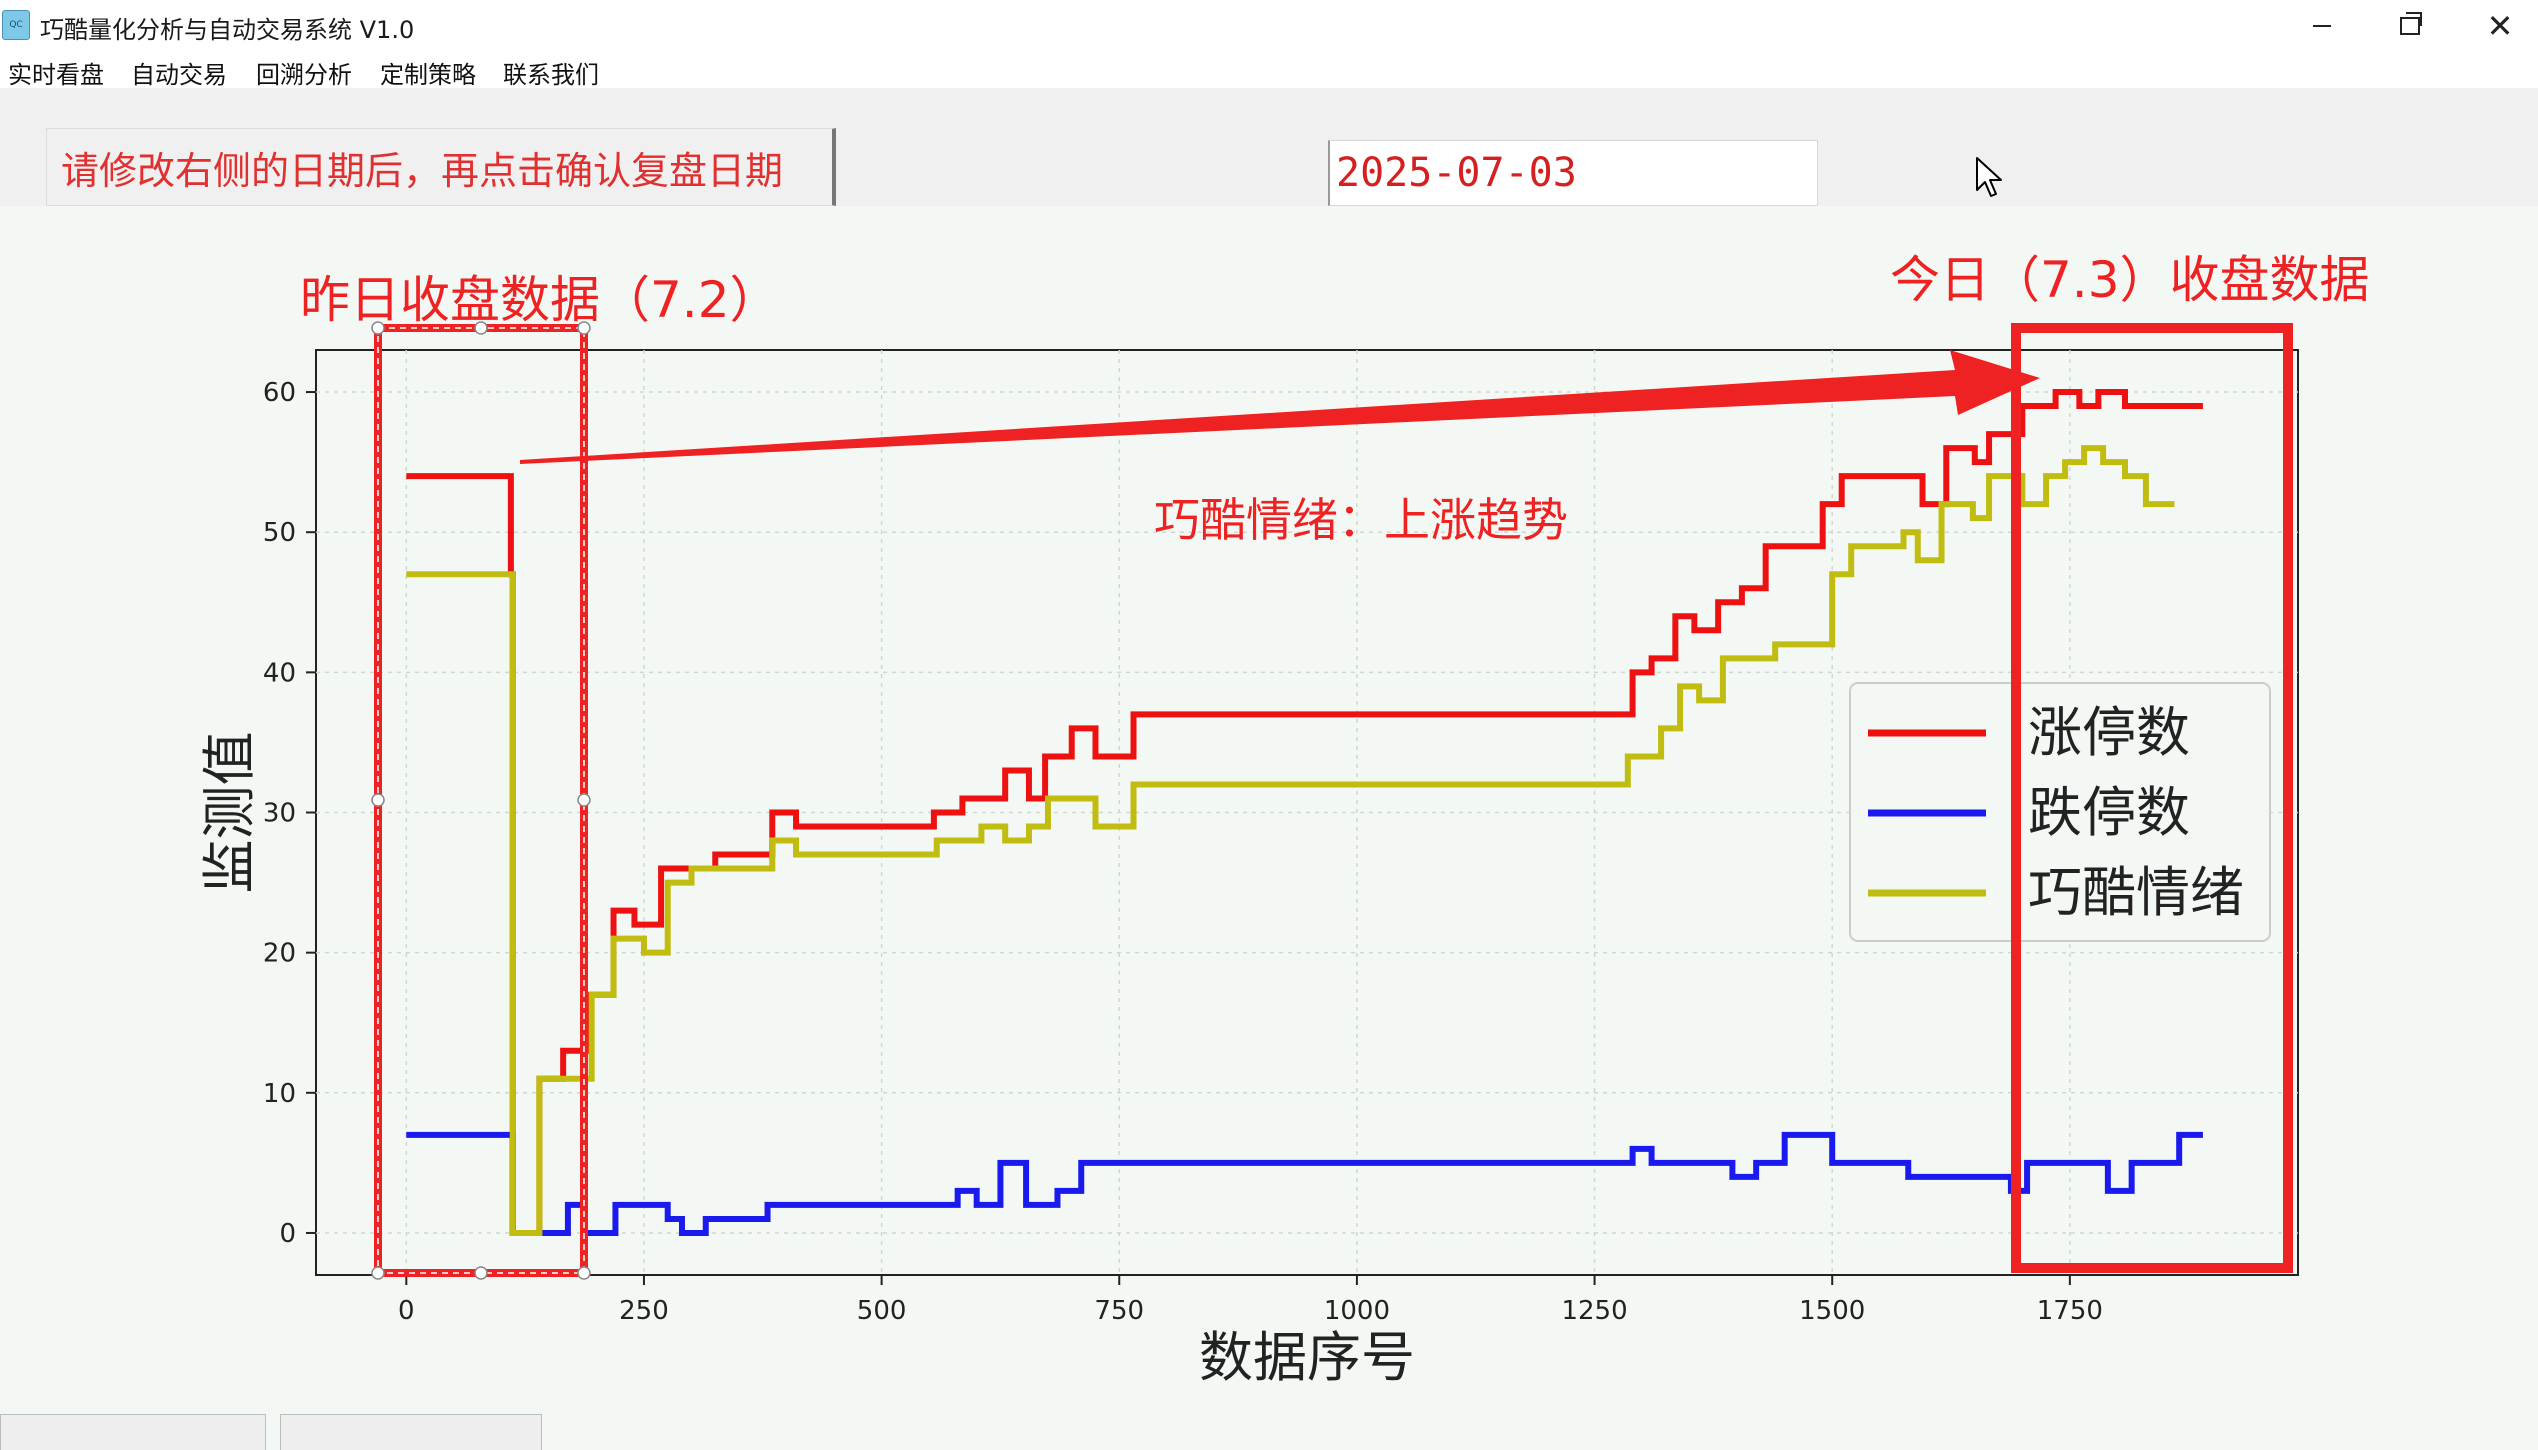 This screenshot has height=1450, width=2538. What do you see at coordinates (882, 1311) in the screenshot?
I see `x-tick-label: 500` at bounding box center [882, 1311].